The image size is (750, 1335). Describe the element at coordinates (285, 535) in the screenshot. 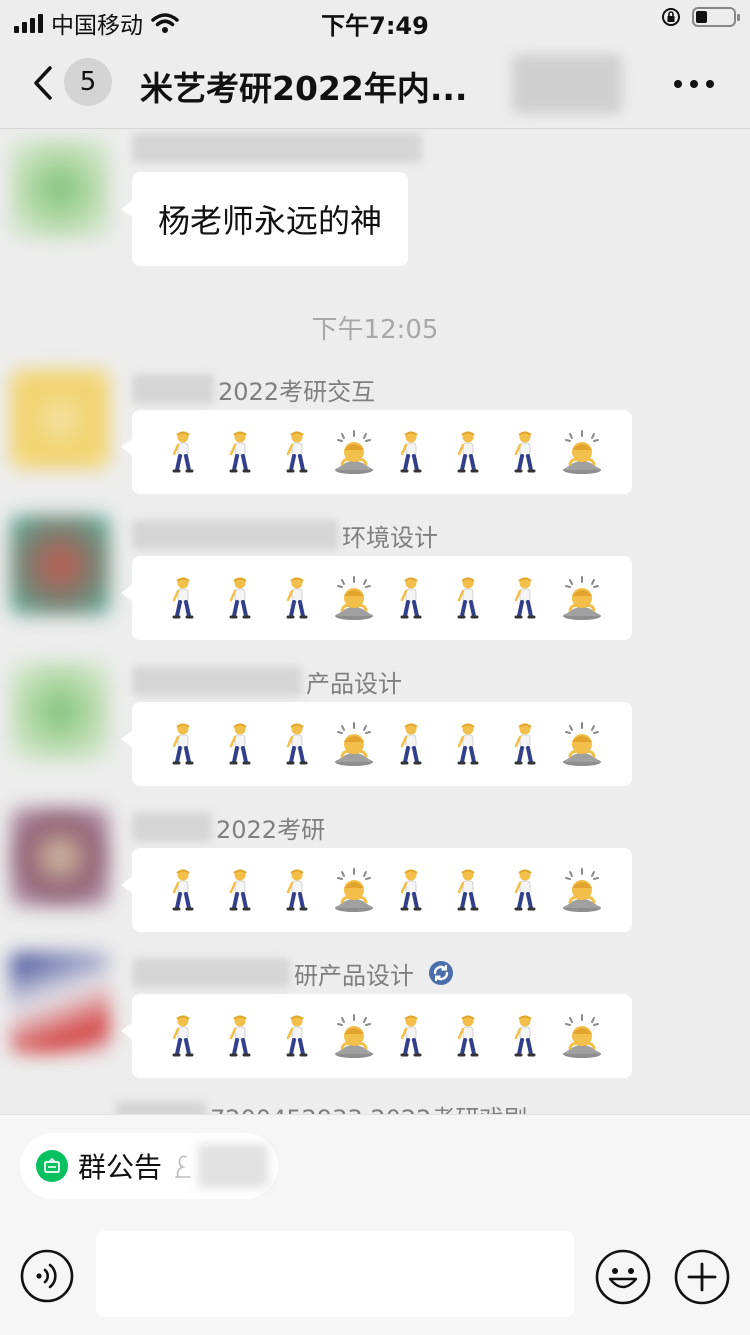

I see `sender-name: 环境设计` at that location.